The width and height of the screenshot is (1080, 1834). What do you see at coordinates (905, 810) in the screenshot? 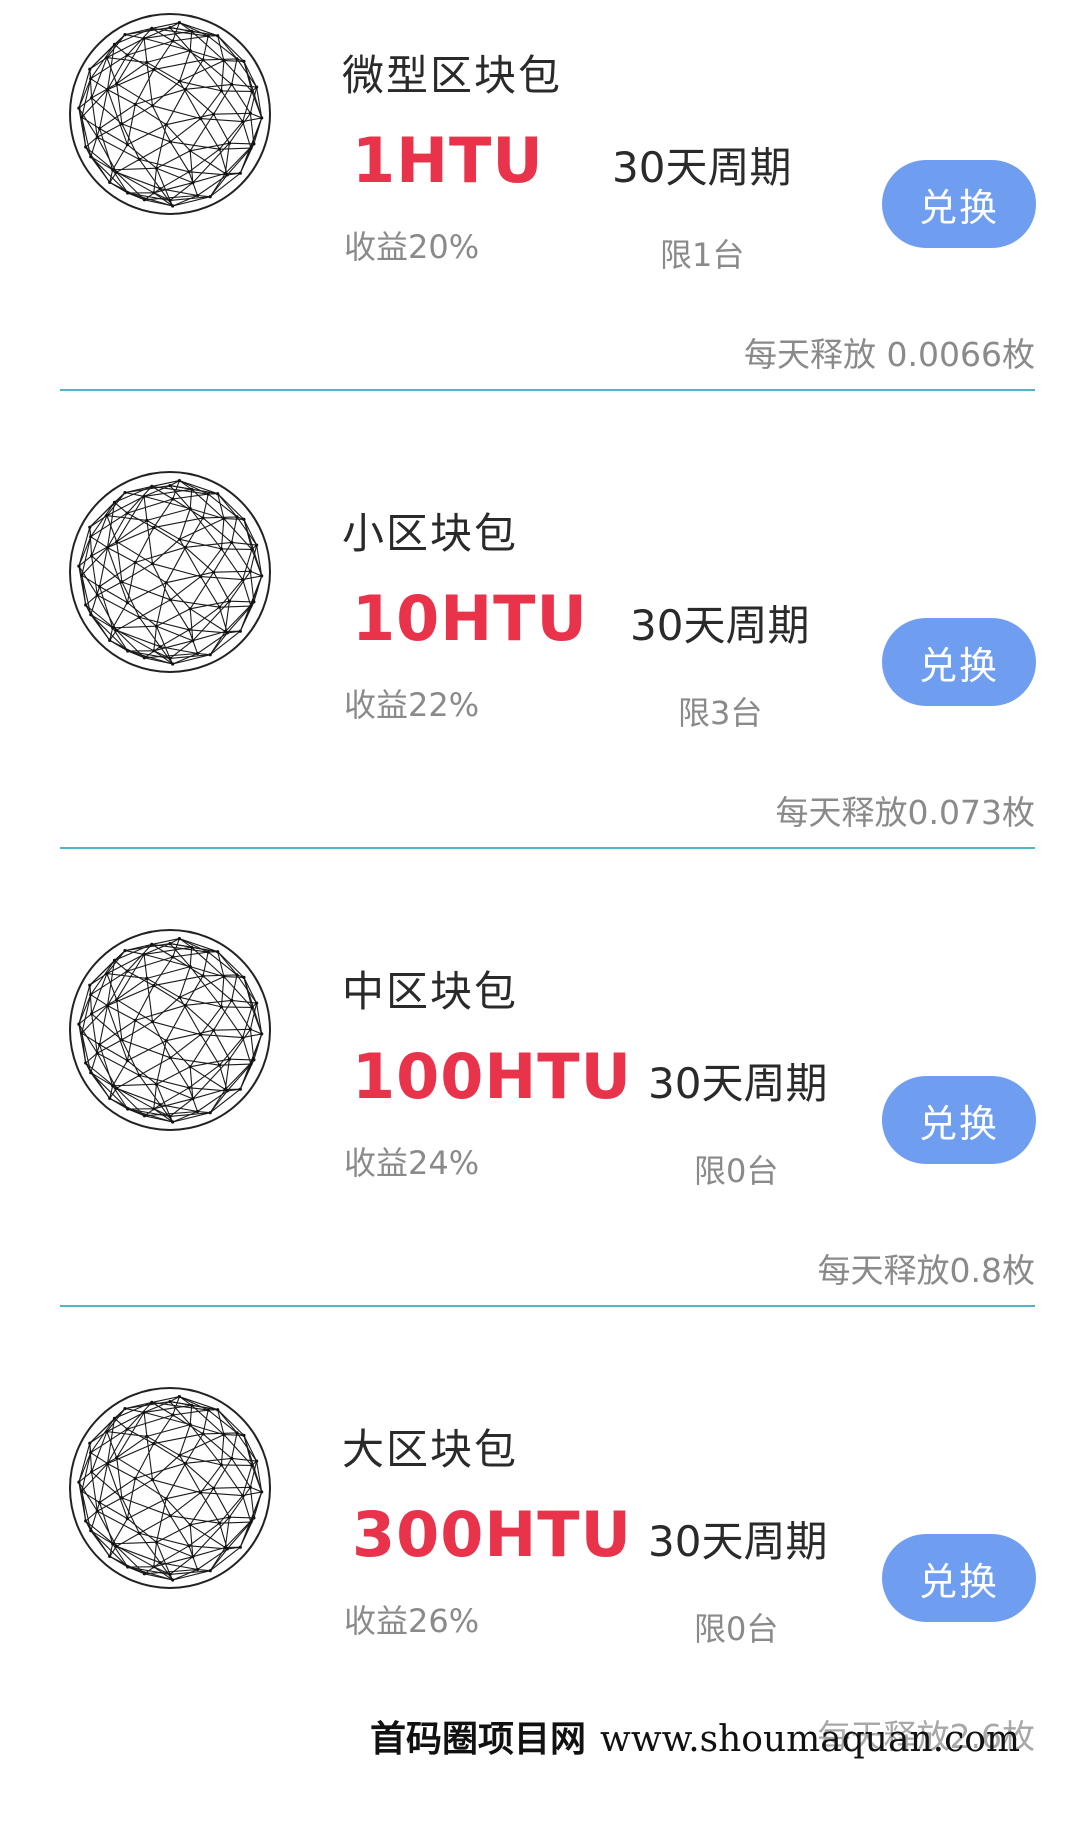
I see `daily-release: 每天释放0.073枚` at bounding box center [905, 810].